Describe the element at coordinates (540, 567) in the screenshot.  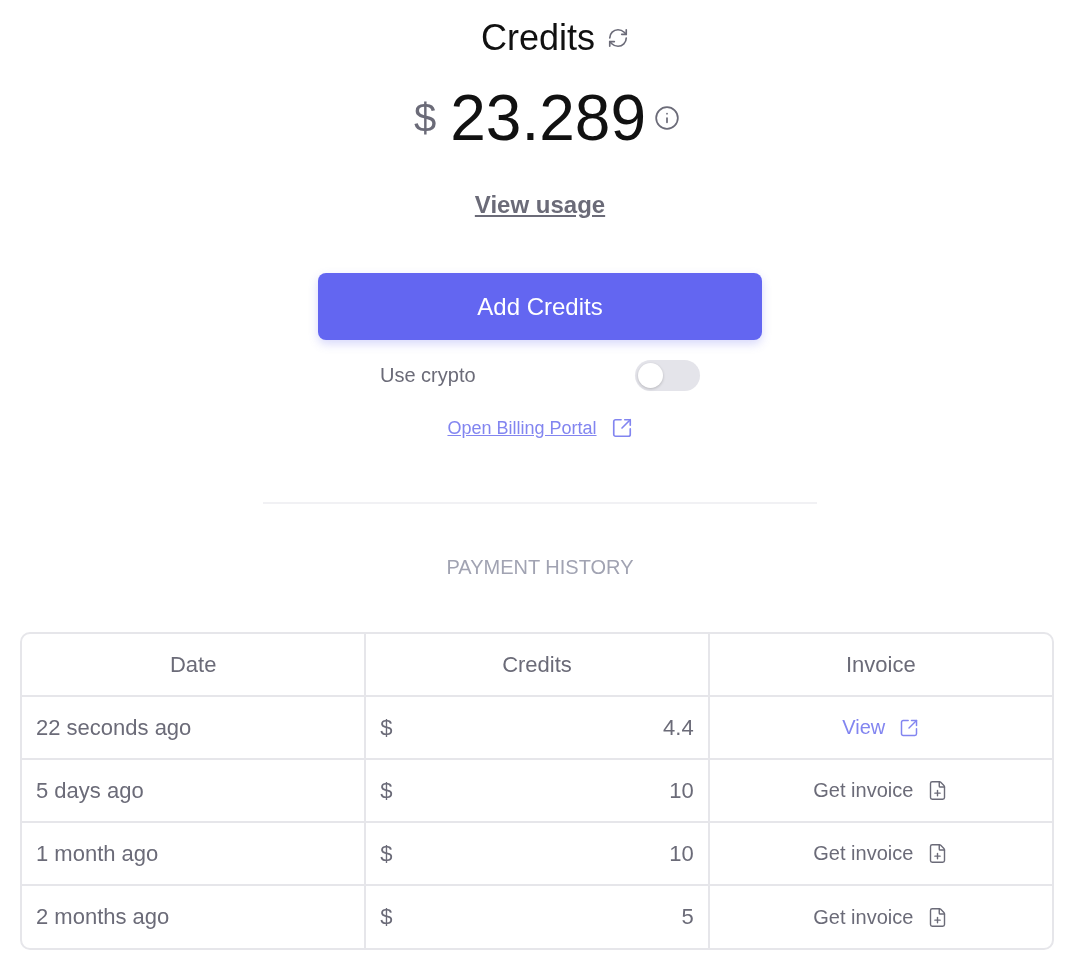
I see `section-title: PAYMENT HISTORY` at that location.